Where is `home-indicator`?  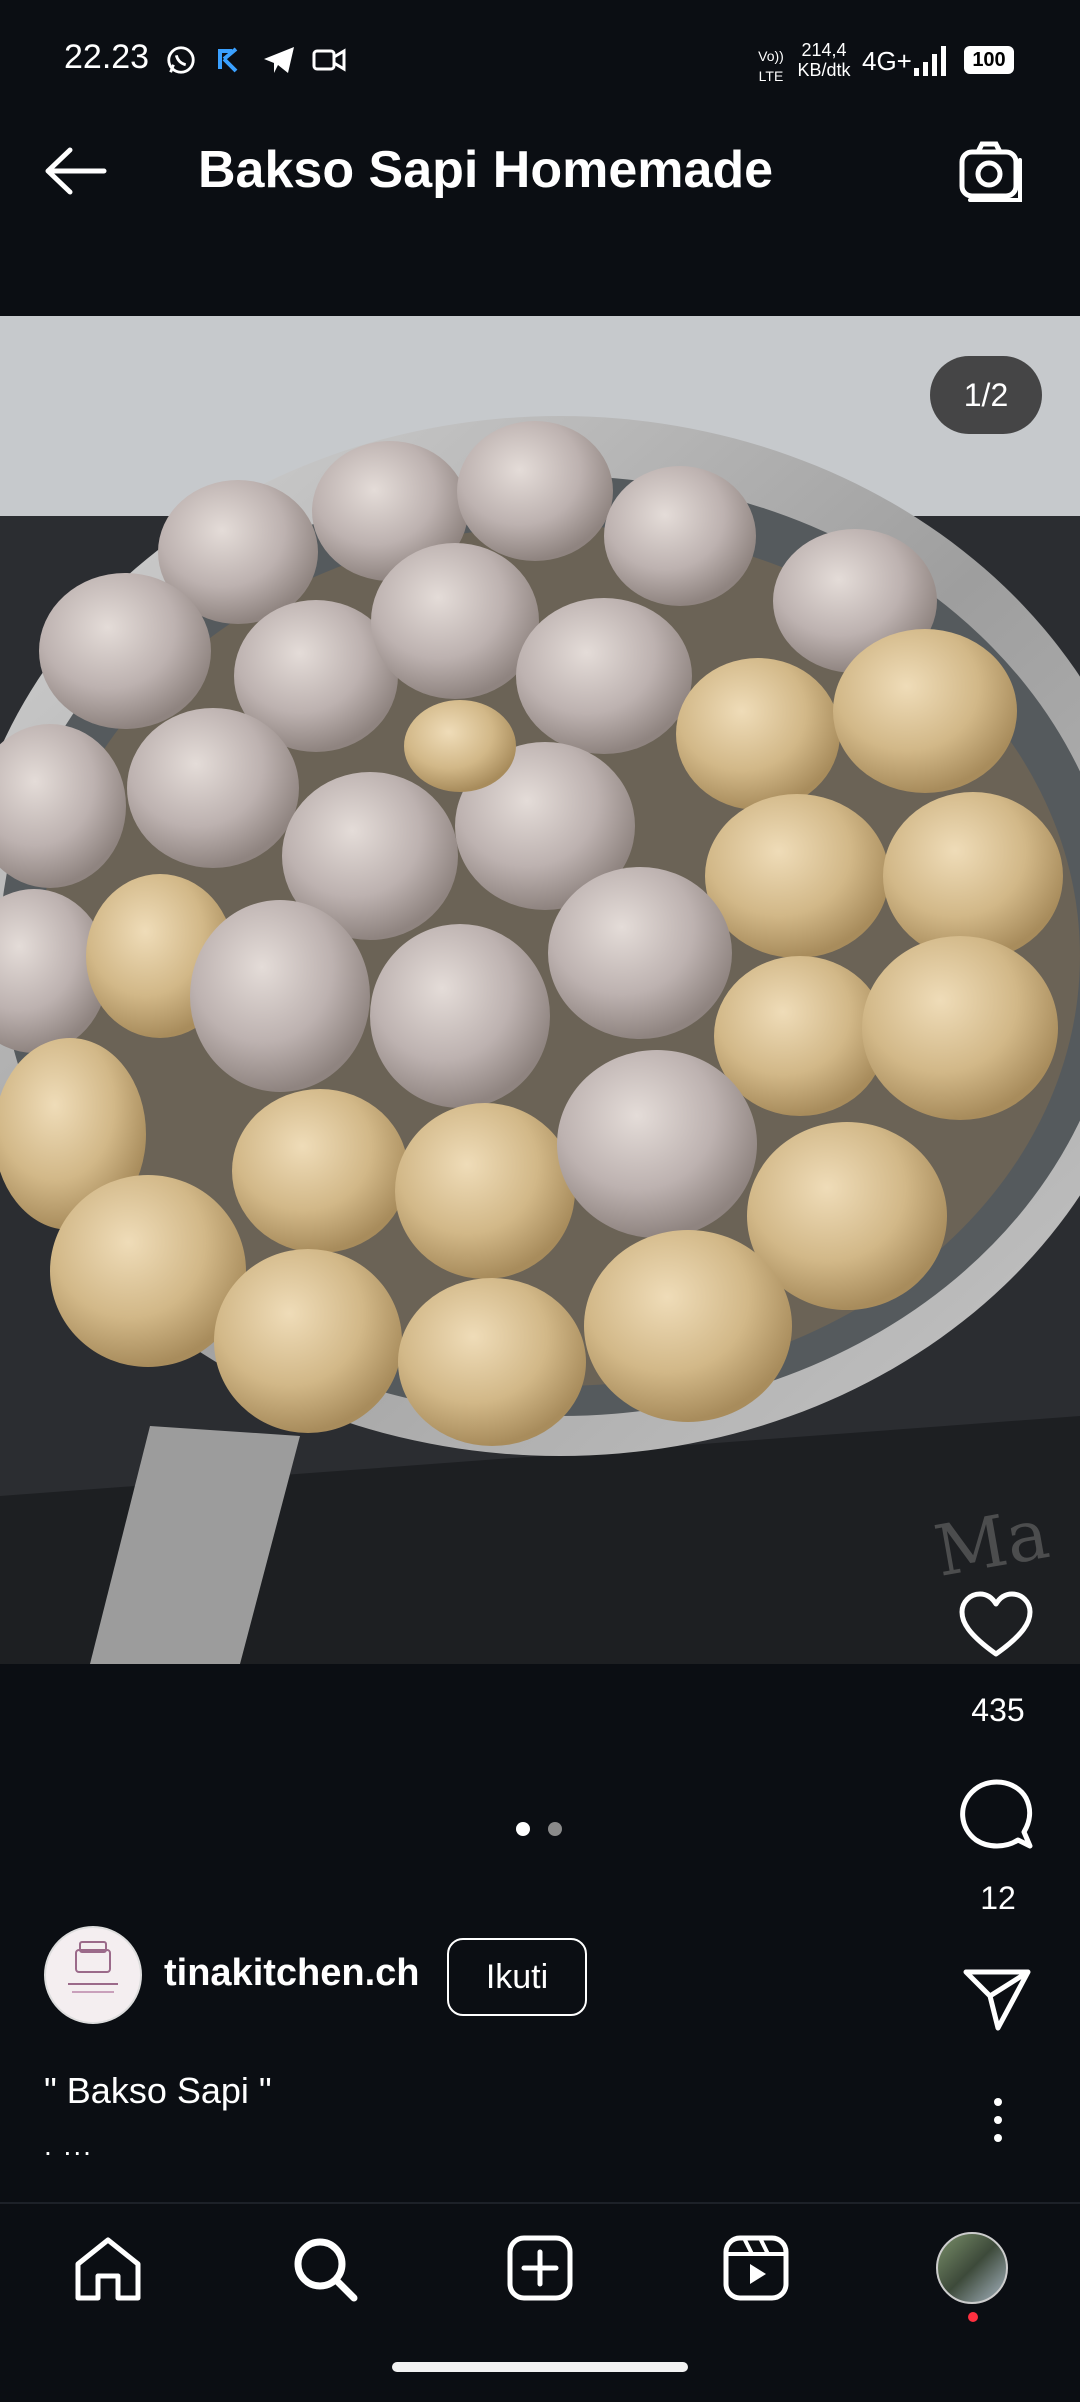
home-indicator is located at coordinates (540, 2367).